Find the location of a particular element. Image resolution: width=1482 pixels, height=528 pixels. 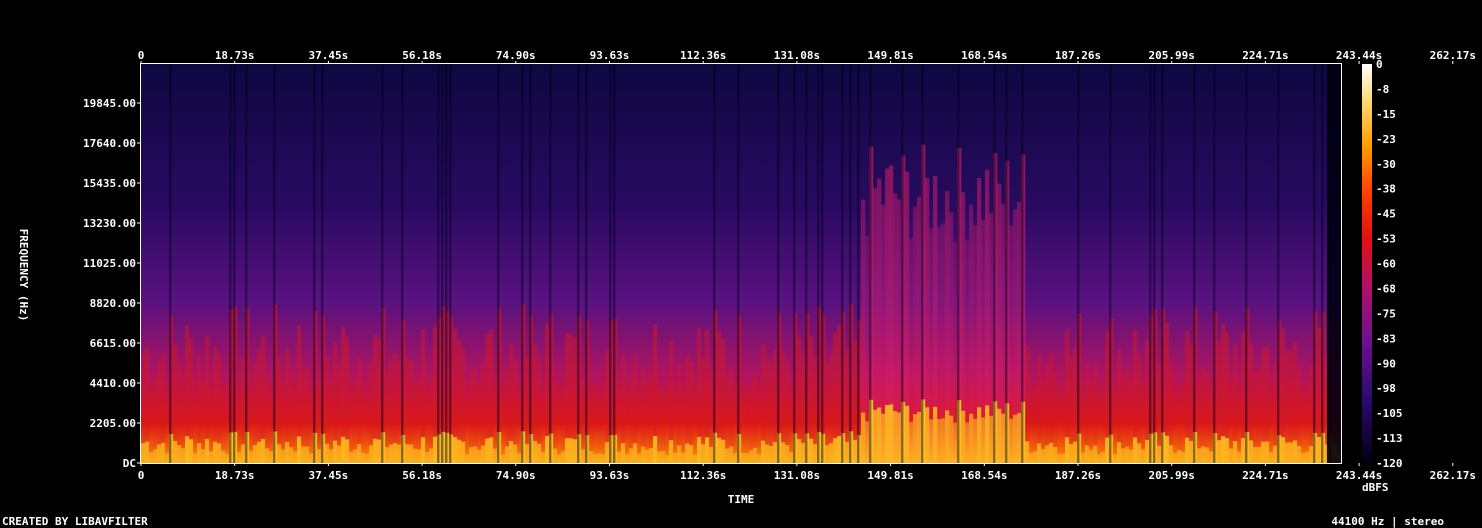

x-tick-label-top: 18.73s is located at coordinates (235, 55).